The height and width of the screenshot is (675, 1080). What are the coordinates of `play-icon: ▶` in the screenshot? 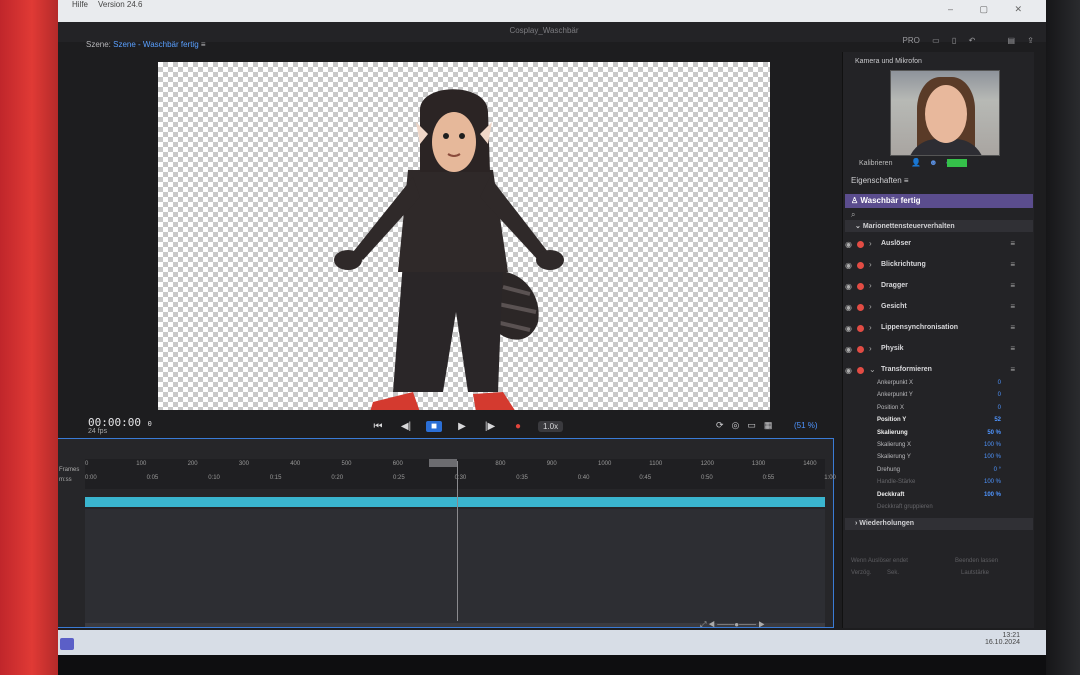 It's located at (462, 426).